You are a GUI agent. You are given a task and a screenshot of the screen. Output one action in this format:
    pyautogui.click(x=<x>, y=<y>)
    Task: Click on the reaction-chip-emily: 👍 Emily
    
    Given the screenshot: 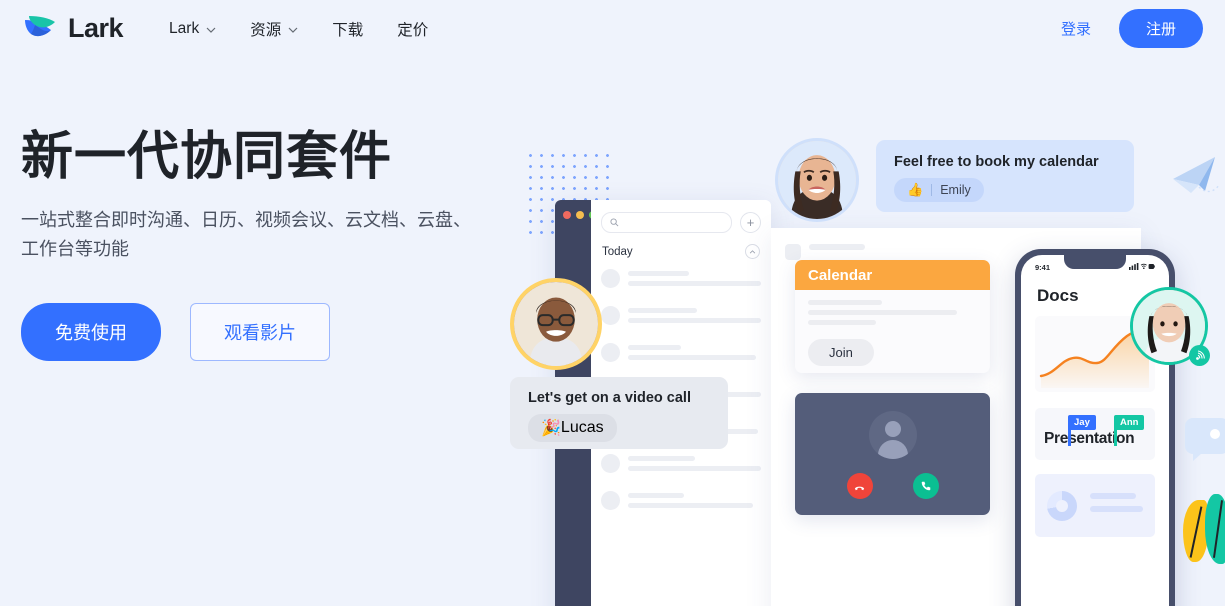 What is the action you would take?
    pyautogui.click(x=939, y=190)
    